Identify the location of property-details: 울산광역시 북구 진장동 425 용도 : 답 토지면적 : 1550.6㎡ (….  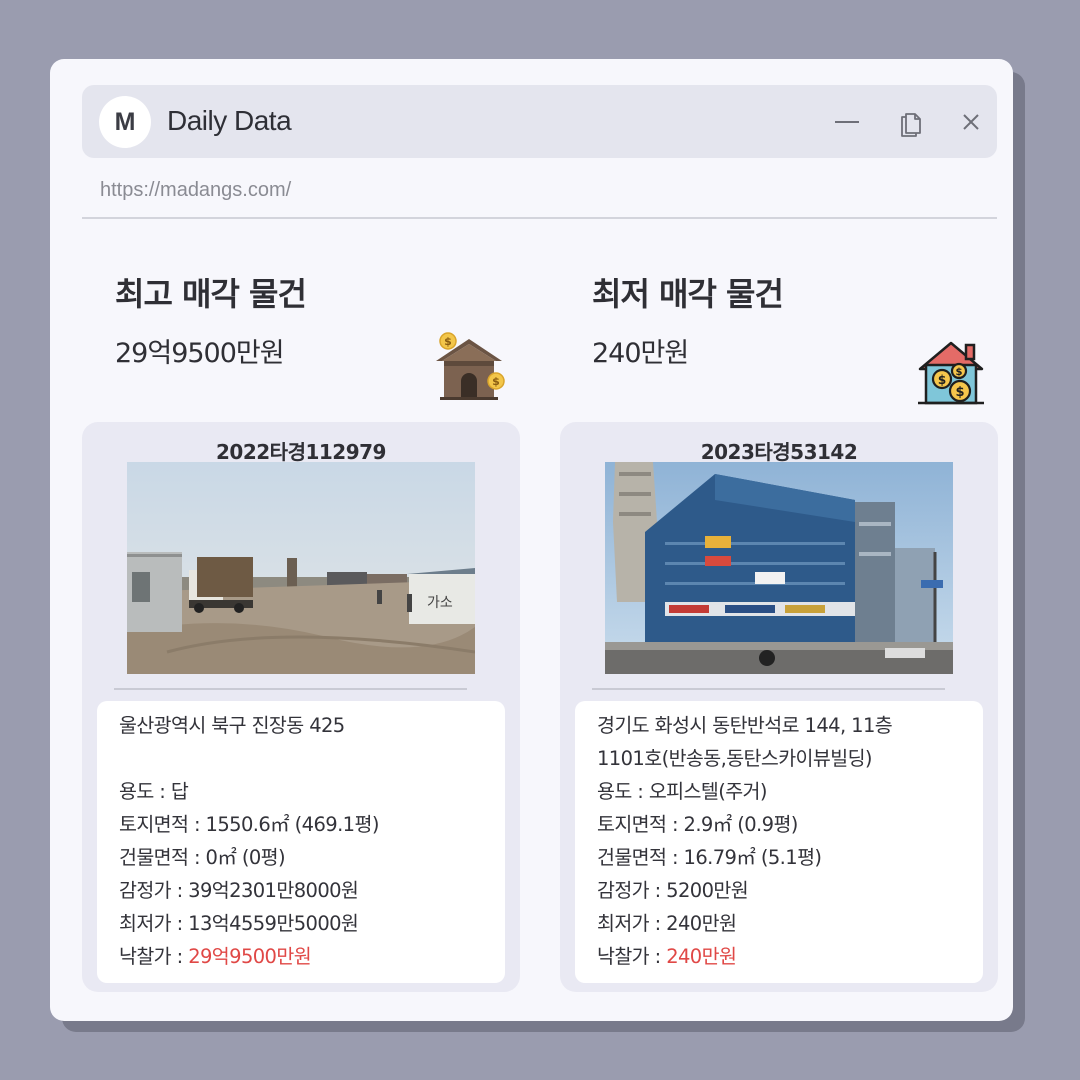
(301, 842).